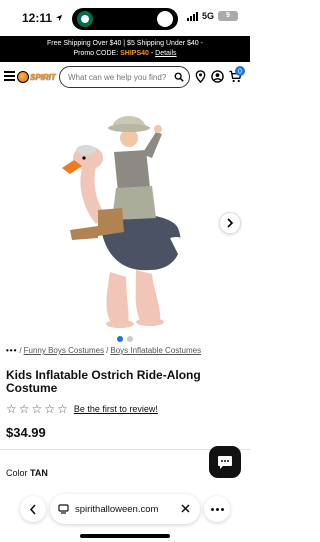 The height and width of the screenshot is (542, 320). Describe the element at coordinates (97, 53) in the screenshot. I see `promo-code-prefix: Promo CODE:` at that location.